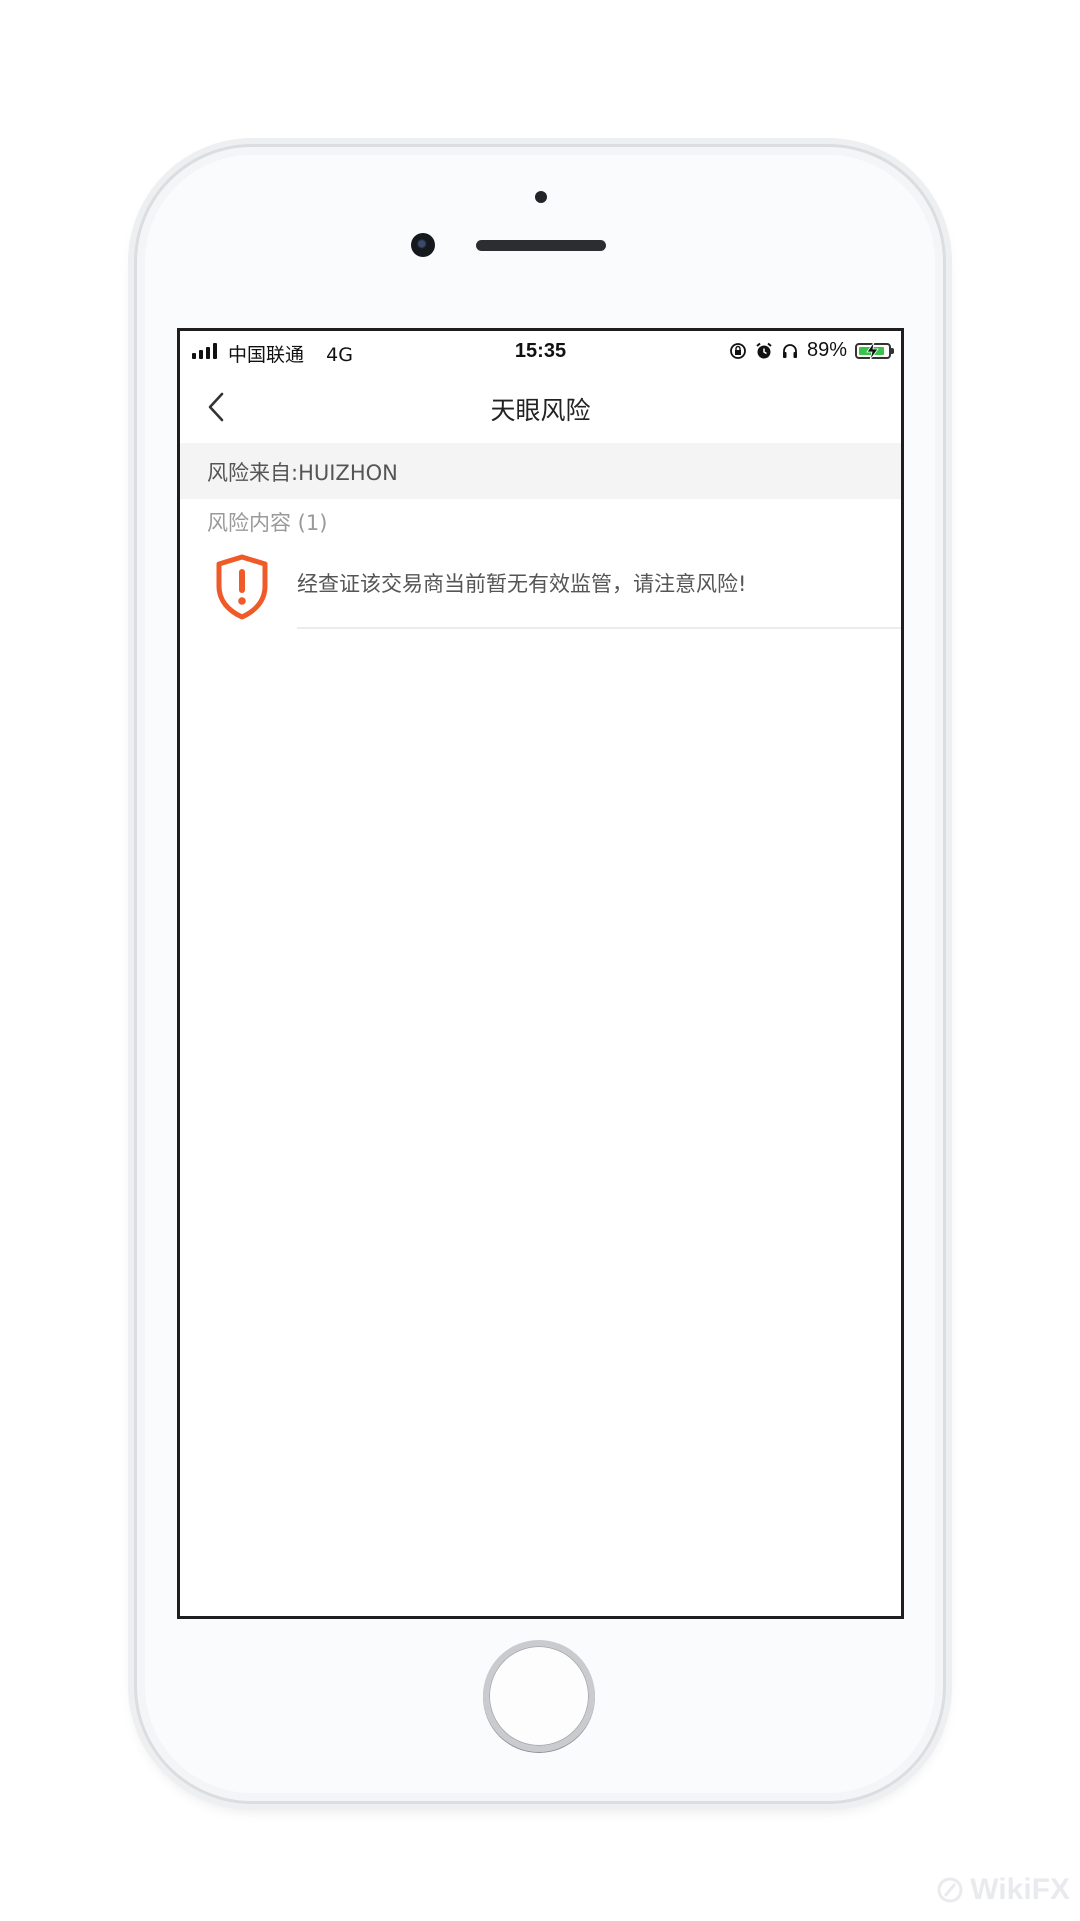 This screenshot has height=1921, width=1080. I want to click on front-camera, so click(423, 245).